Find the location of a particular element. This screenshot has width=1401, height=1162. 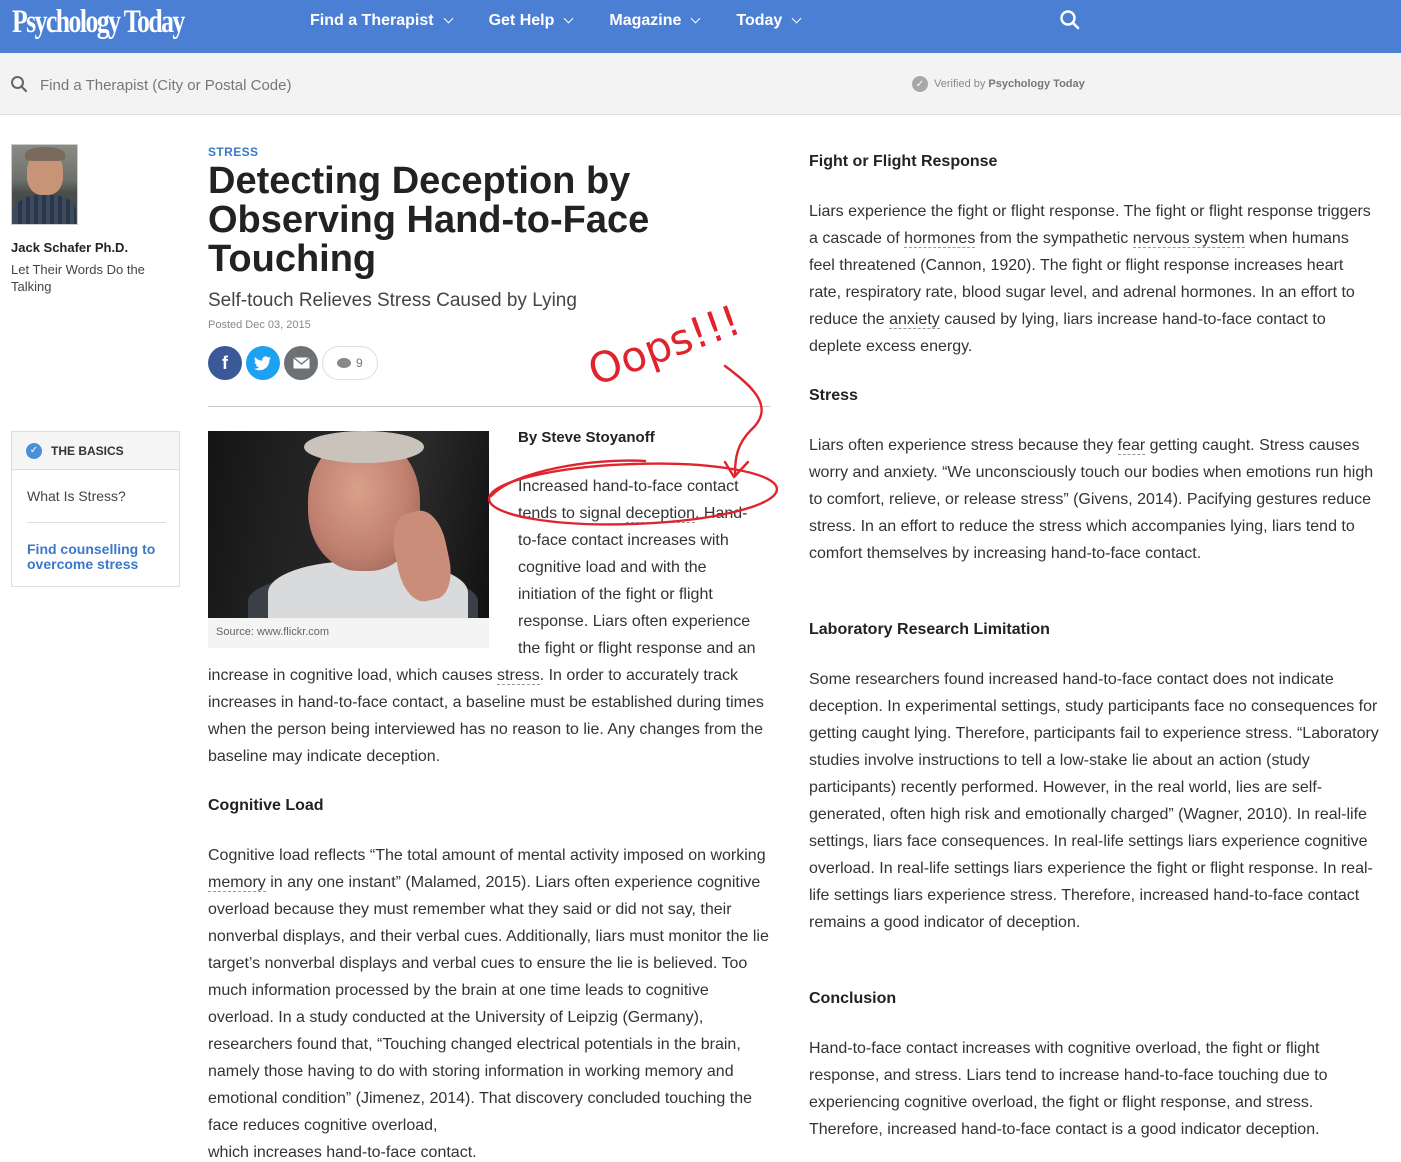

basics-link-what-is-stress: What Is Stress? is located at coordinates (76, 496).